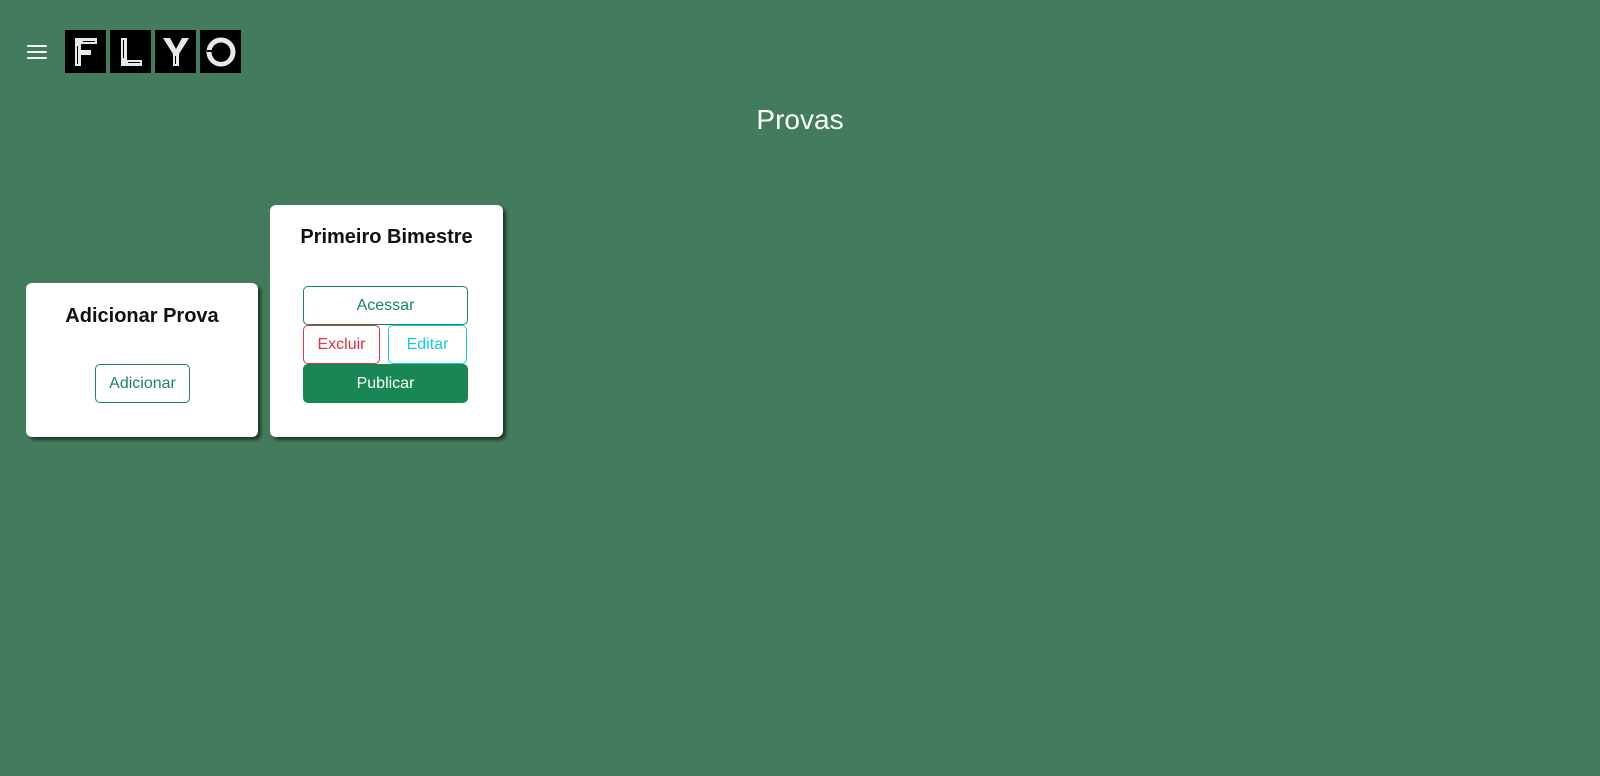  I want to click on add-exam-card: Adicionar Prova Adicionar, so click(142, 360).